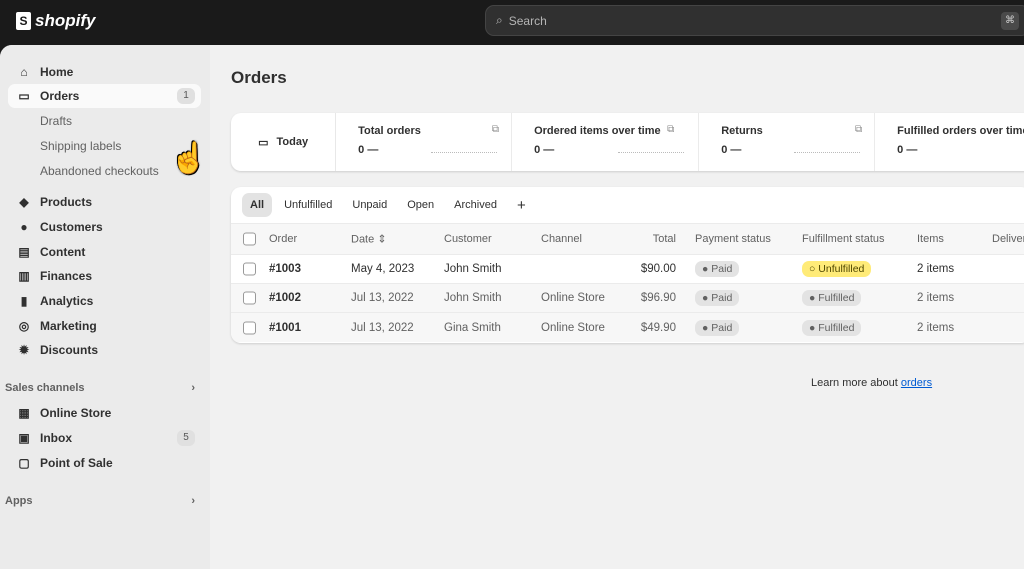 This screenshot has width=1024, height=569. What do you see at coordinates (57, 72) in the screenshot?
I see `label: Home` at bounding box center [57, 72].